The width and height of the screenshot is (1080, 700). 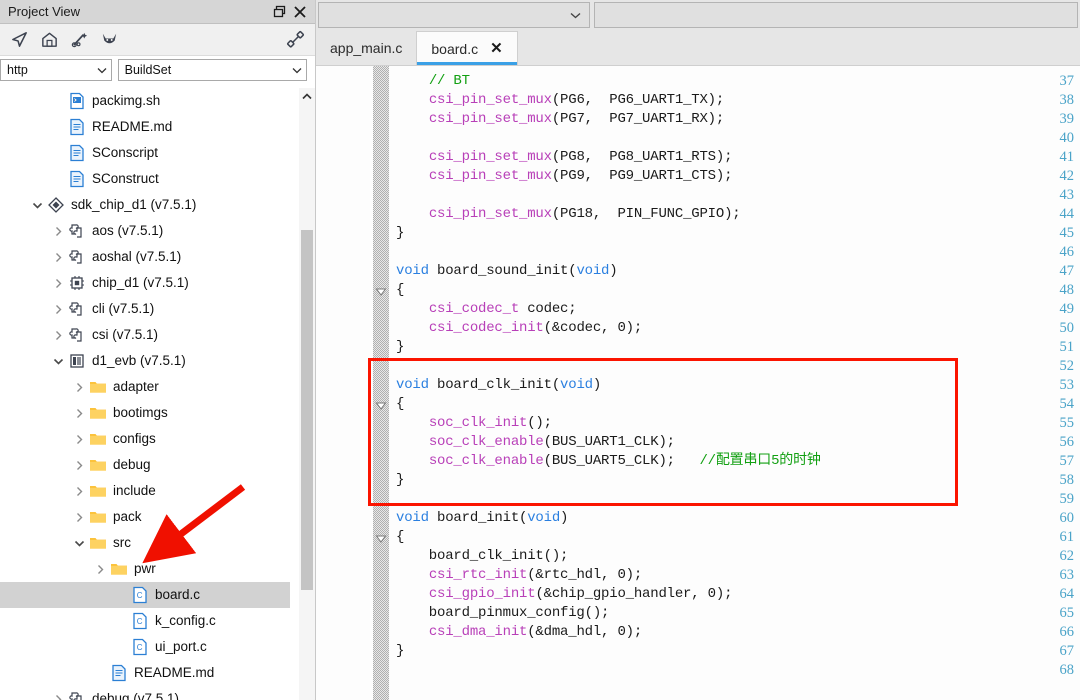 What do you see at coordinates (150, 309) in the screenshot?
I see `tree-item: cli (v7.5.1)` at bounding box center [150, 309].